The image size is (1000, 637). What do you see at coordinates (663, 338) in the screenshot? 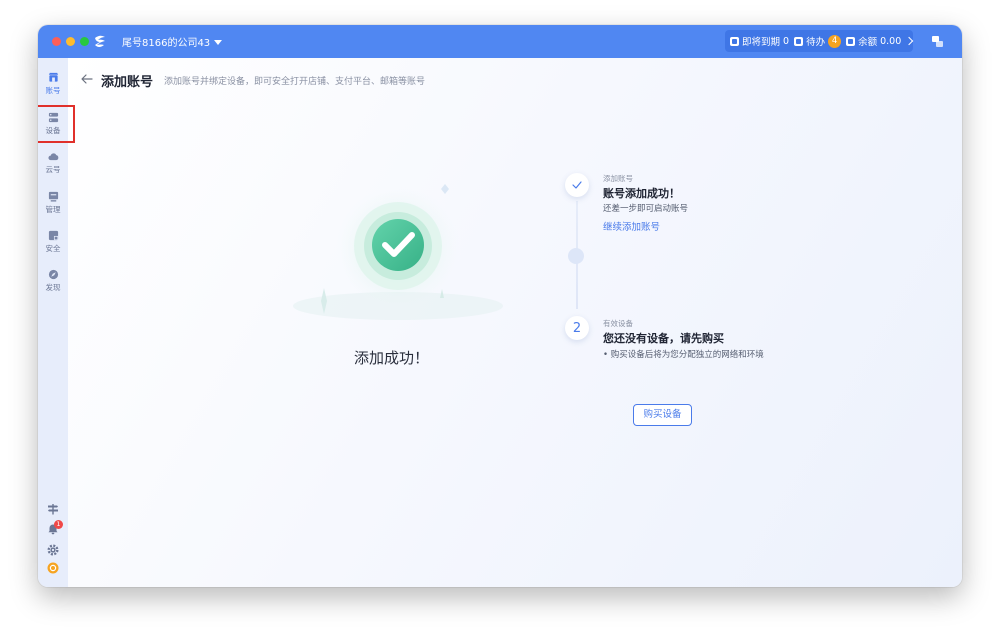
I see `step-2-title: 您还没有设备，请先购买` at bounding box center [663, 338].